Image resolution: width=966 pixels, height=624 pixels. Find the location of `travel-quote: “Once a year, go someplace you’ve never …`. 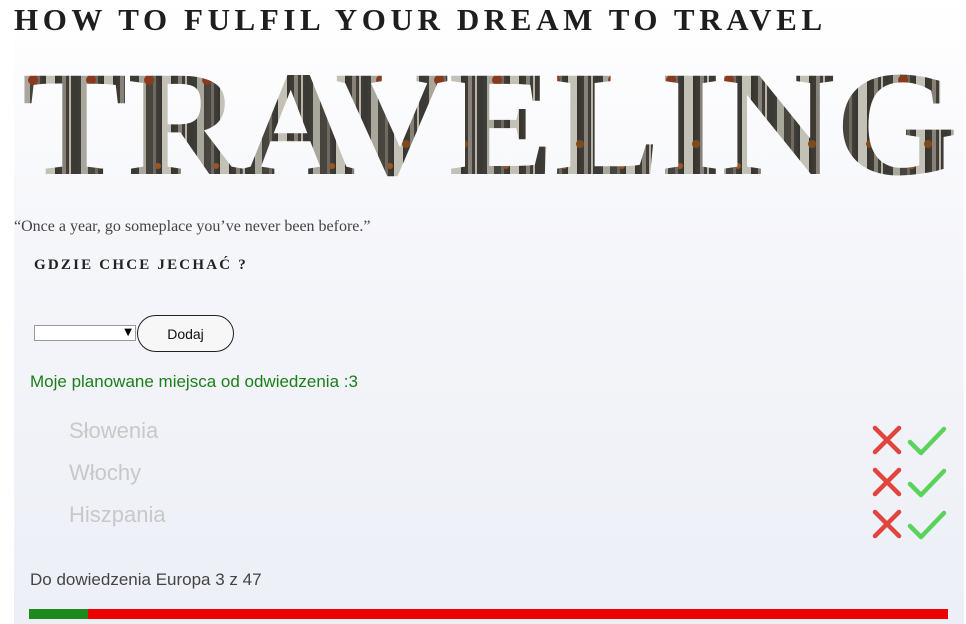

travel-quote: “Once a year, go someplace you’ve never … is located at coordinates (192, 226).